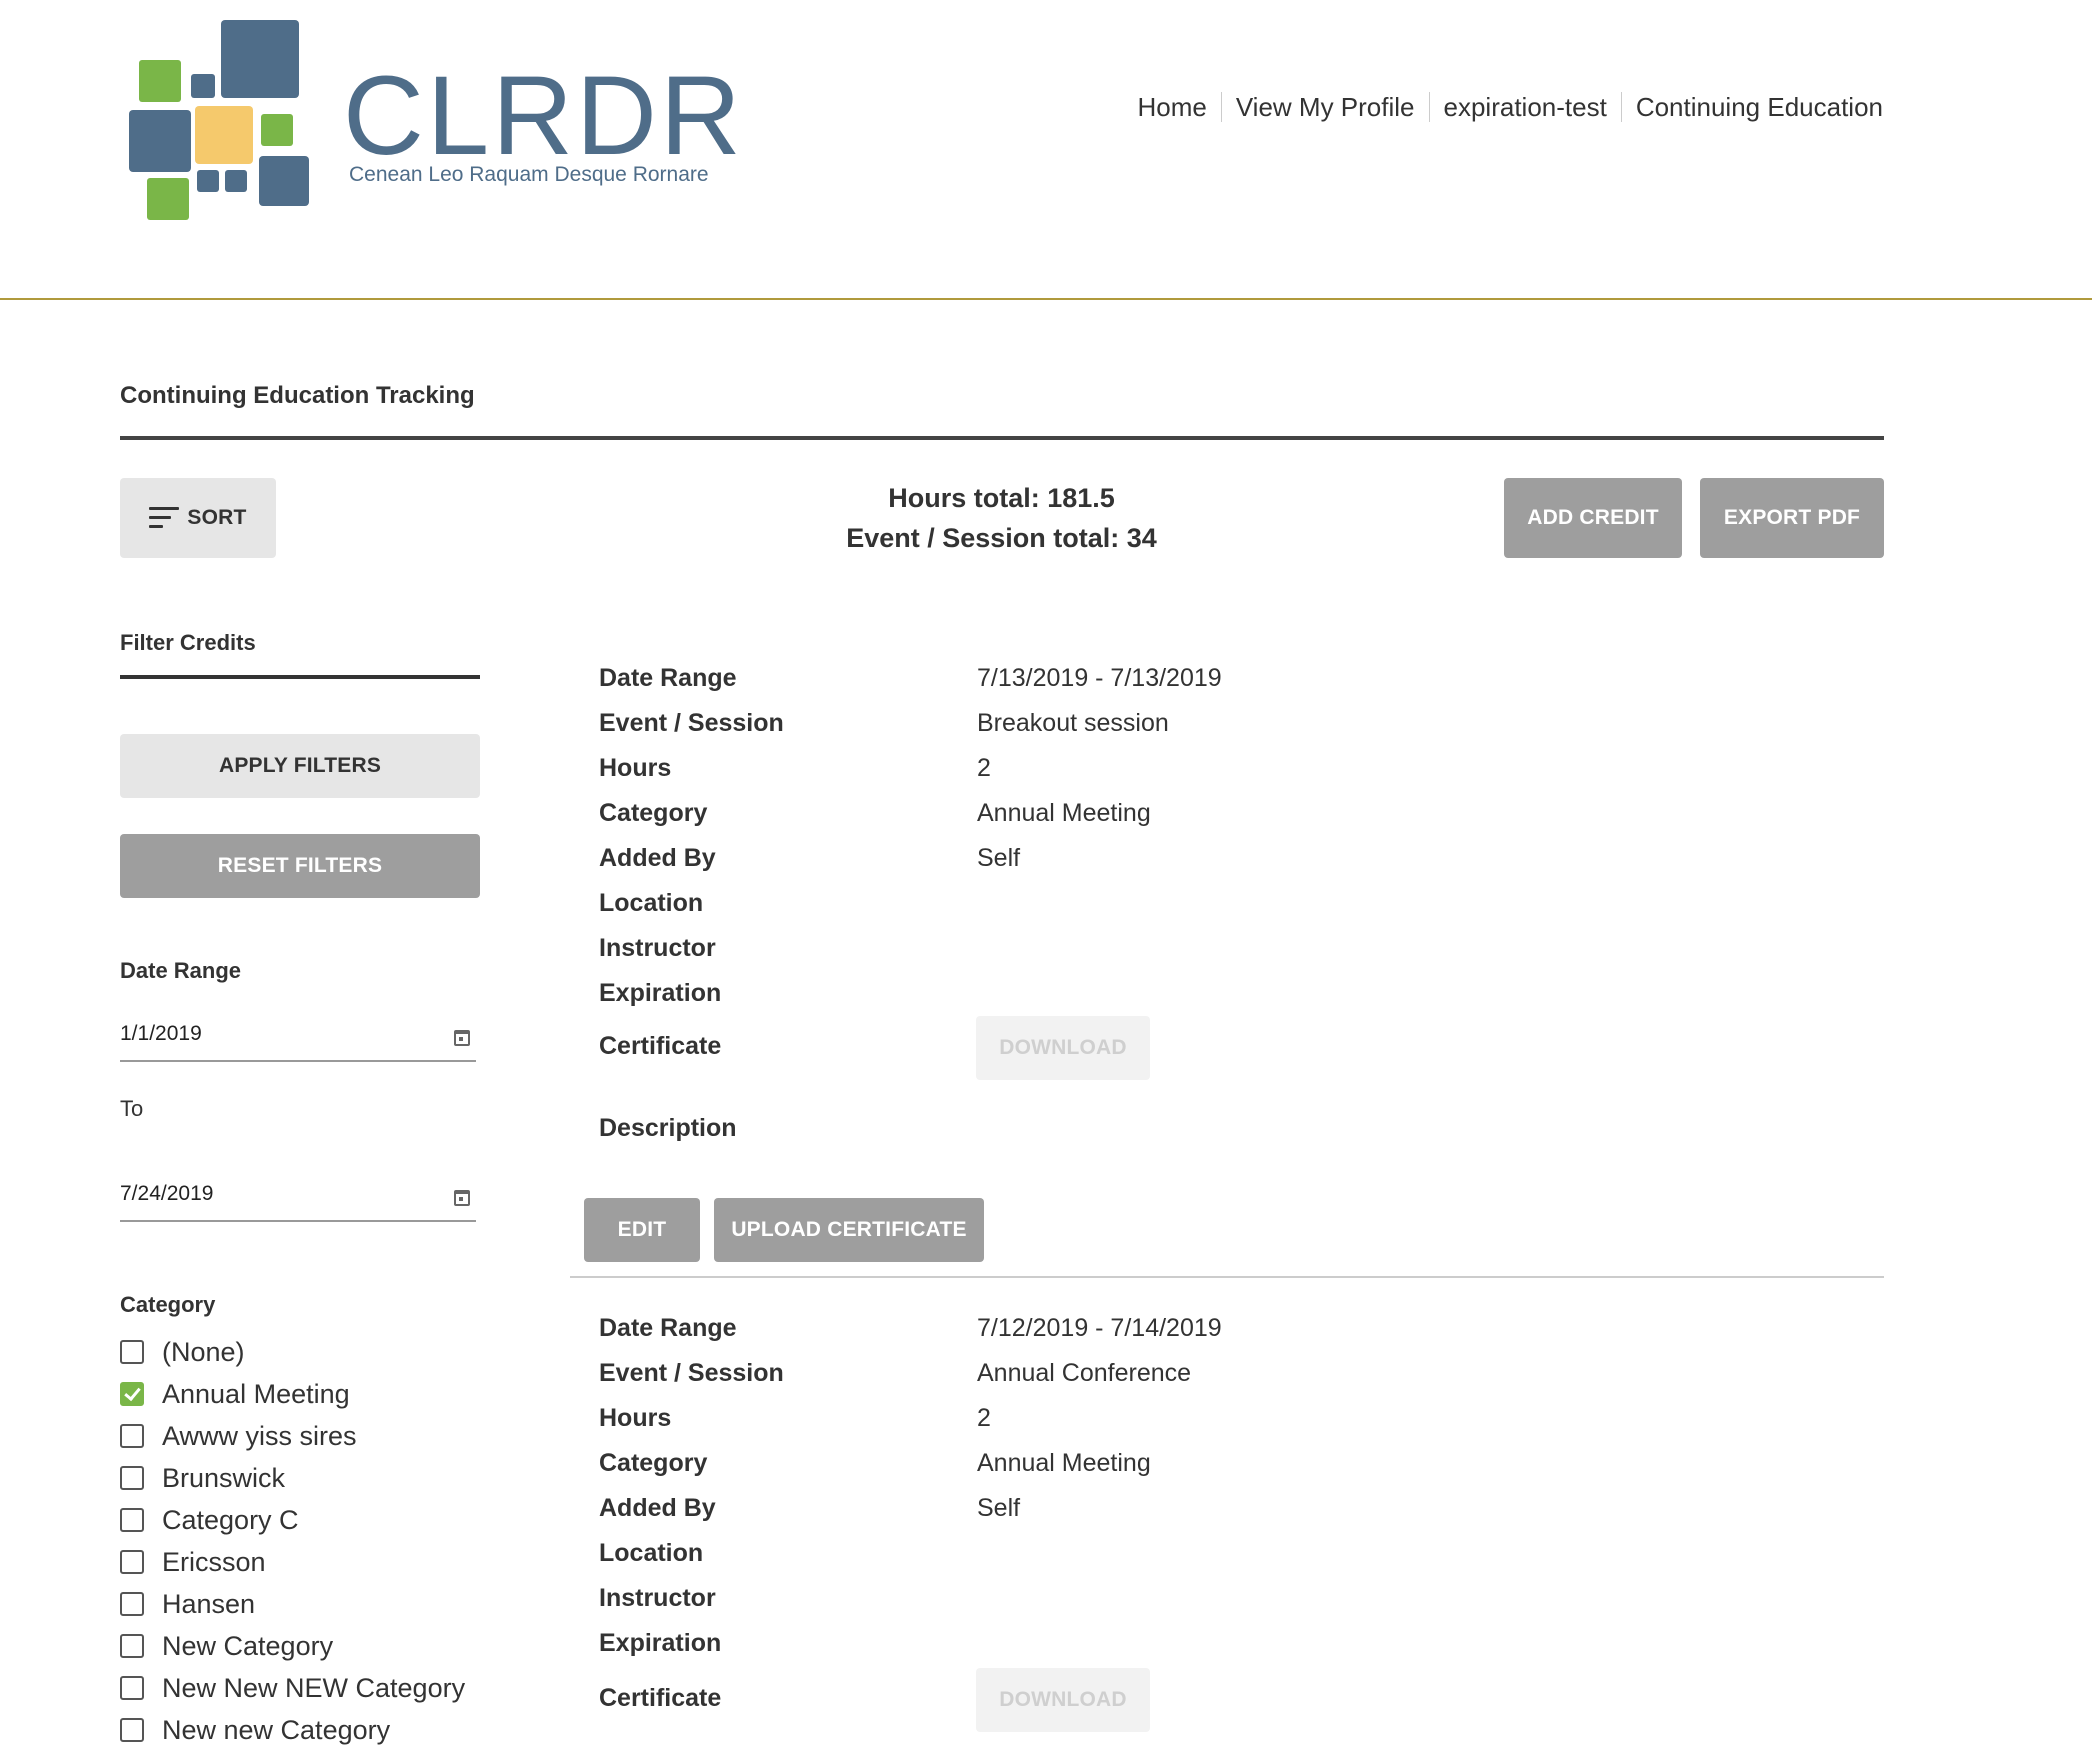 This screenshot has width=2092, height=1752. I want to click on category-option-category-c: Category C, so click(209, 1520).